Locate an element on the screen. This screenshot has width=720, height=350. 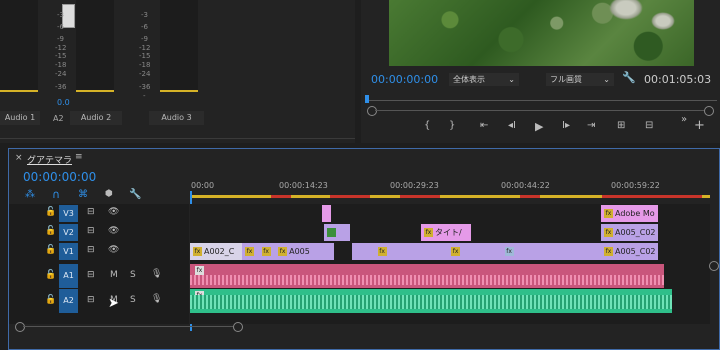
playback-quality-select: フル画質 ⌄ is located at coordinates (580, 79).